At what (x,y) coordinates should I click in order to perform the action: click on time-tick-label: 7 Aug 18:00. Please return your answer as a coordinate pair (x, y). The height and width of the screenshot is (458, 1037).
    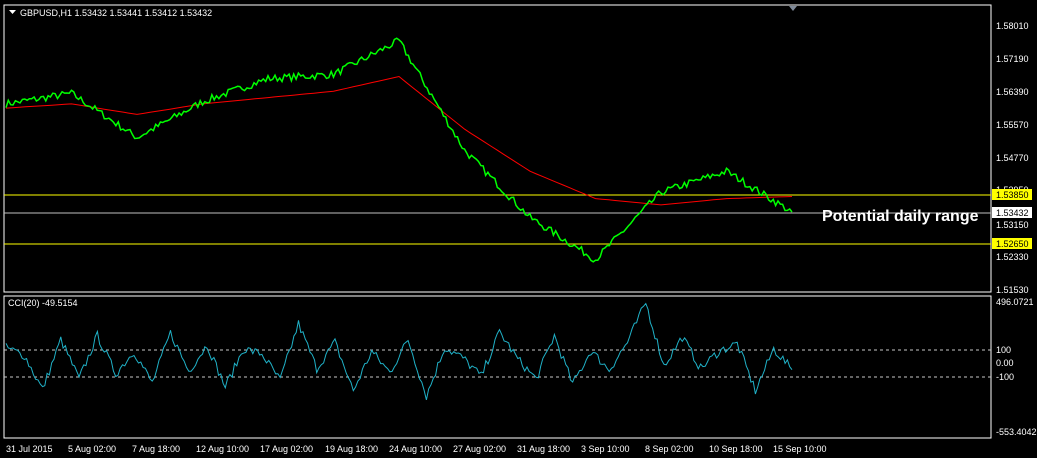
    Looking at the image, I should click on (156, 449).